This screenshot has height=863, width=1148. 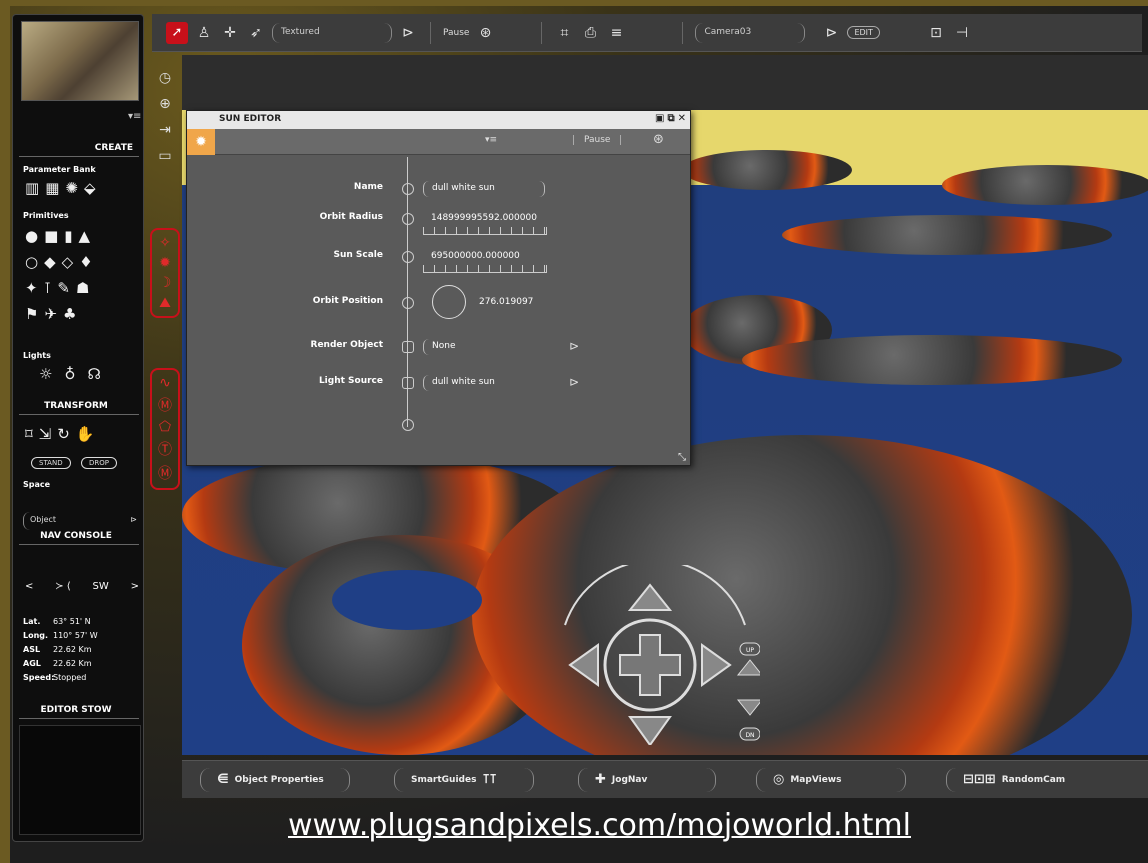 What do you see at coordinates (99, 463) in the screenshot?
I see `drop-button: DROP` at bounding box center [99, 463].